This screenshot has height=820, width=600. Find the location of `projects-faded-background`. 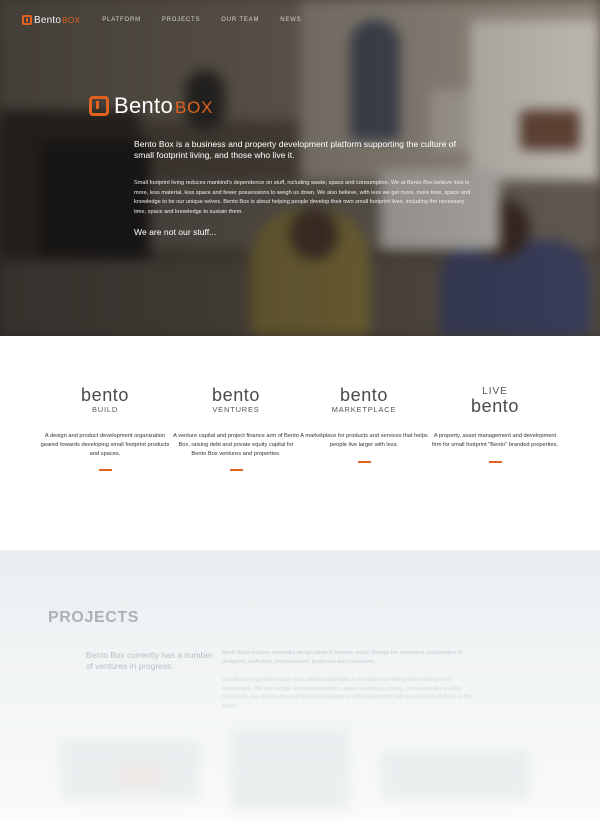

projects-faded-background is located at coordinates (300, 765).